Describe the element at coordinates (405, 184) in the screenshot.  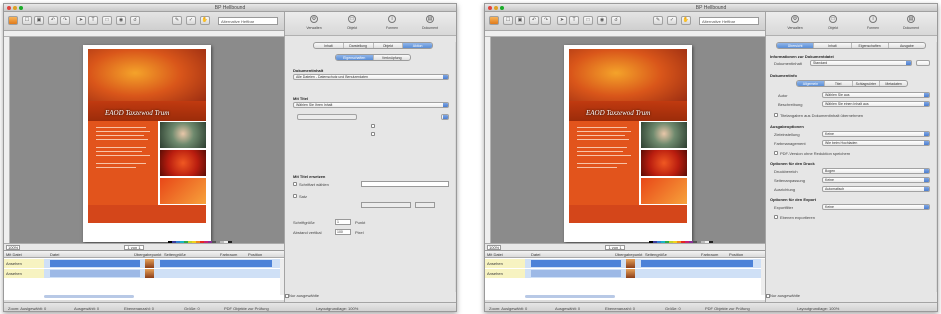
I see `replace-field` at that location.